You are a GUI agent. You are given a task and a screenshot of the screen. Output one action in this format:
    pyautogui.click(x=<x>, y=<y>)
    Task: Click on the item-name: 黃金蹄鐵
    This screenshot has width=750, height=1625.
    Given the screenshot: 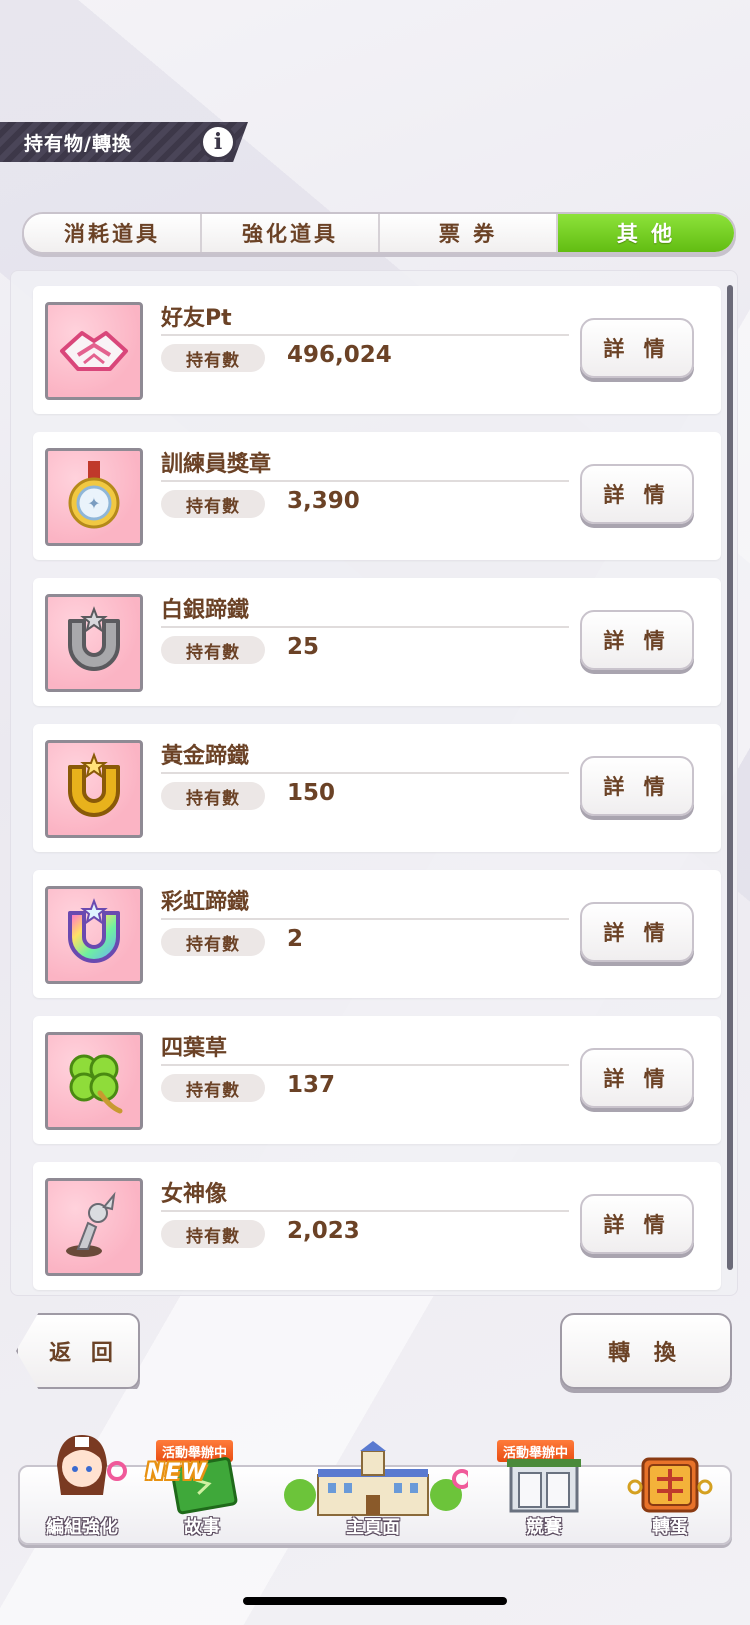 What is the action you would take?
    pyautogui.click(x=205, y=756)
    